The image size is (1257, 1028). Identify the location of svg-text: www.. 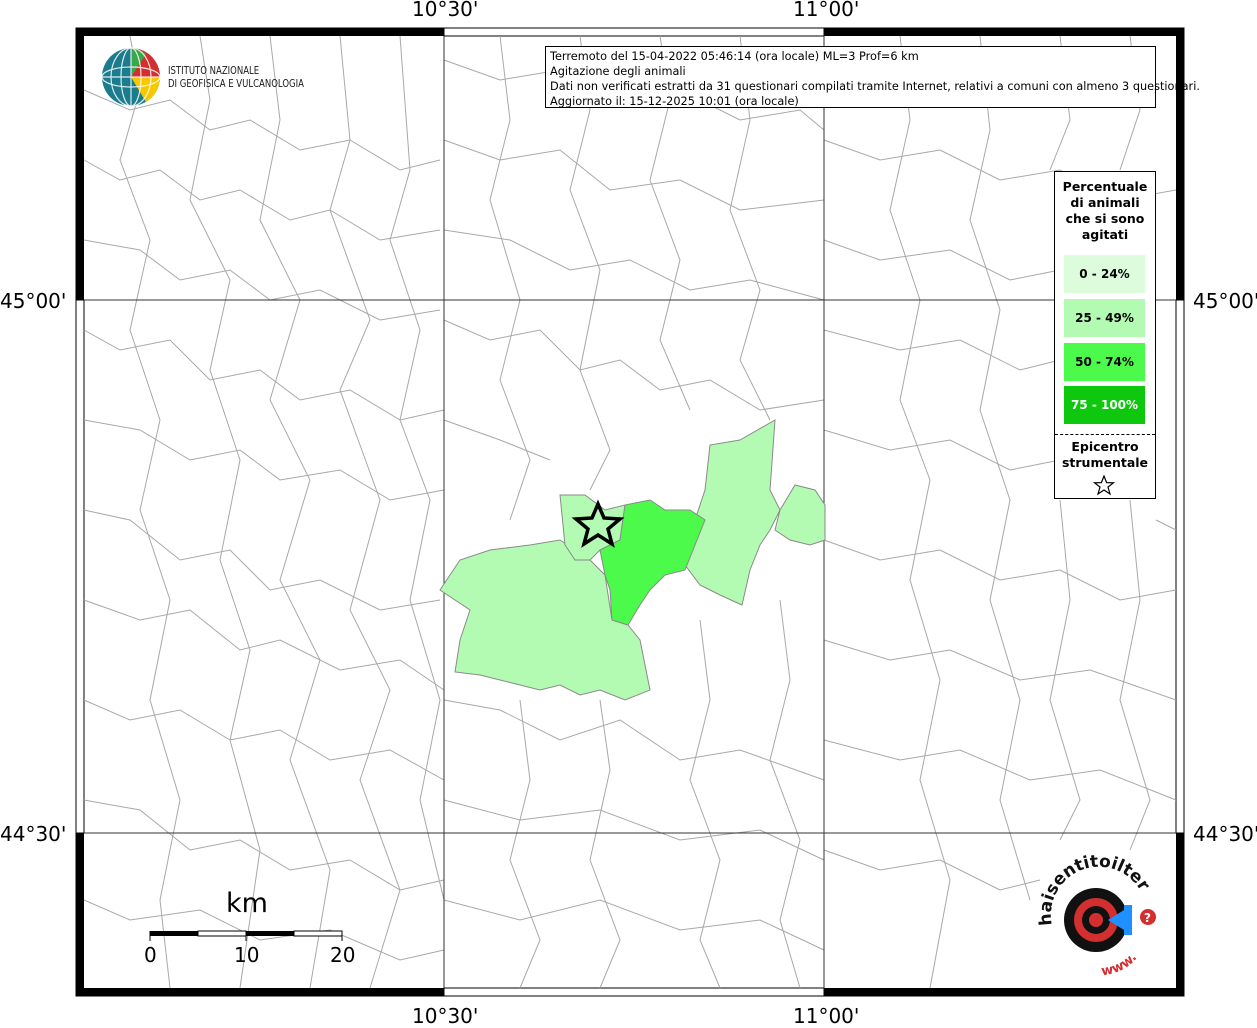
(1120, 964).